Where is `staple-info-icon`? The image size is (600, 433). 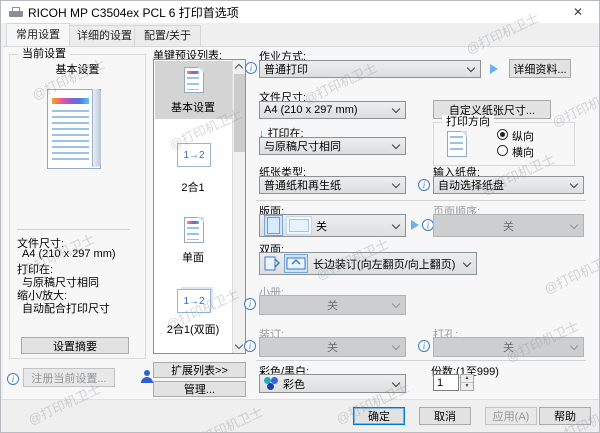 staple-info-icon is located at coordinates (250, 346).